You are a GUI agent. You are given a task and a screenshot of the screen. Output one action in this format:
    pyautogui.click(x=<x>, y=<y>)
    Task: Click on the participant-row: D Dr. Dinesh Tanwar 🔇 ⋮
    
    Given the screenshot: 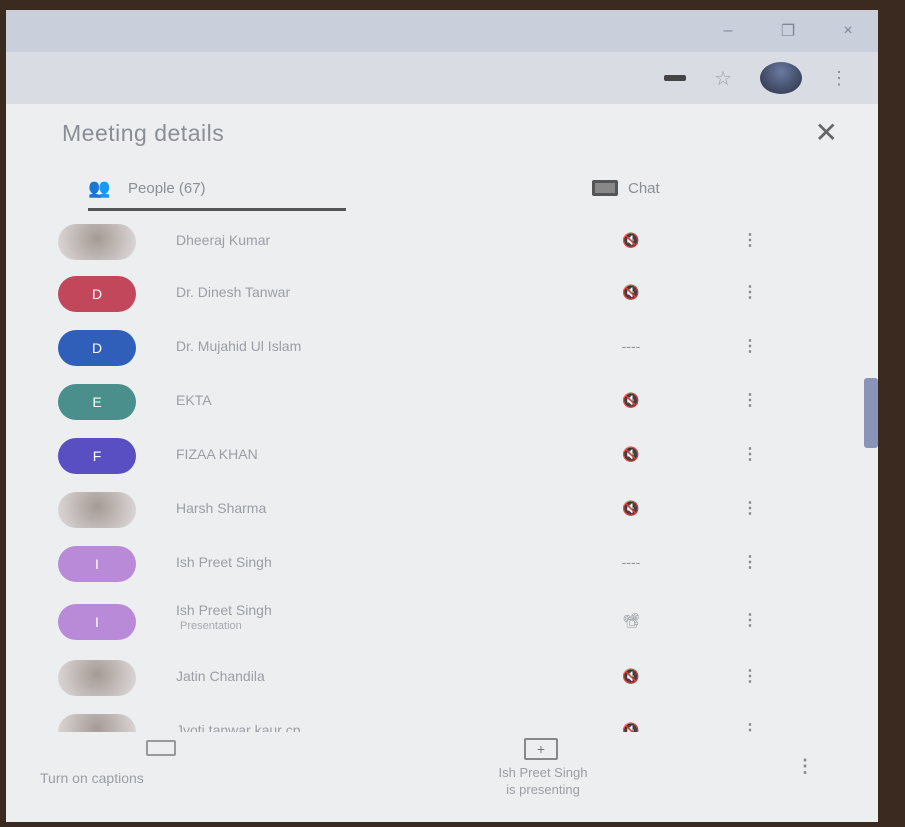 What is the action you would take?
    pyautogui.click(x=442, y=293)
    